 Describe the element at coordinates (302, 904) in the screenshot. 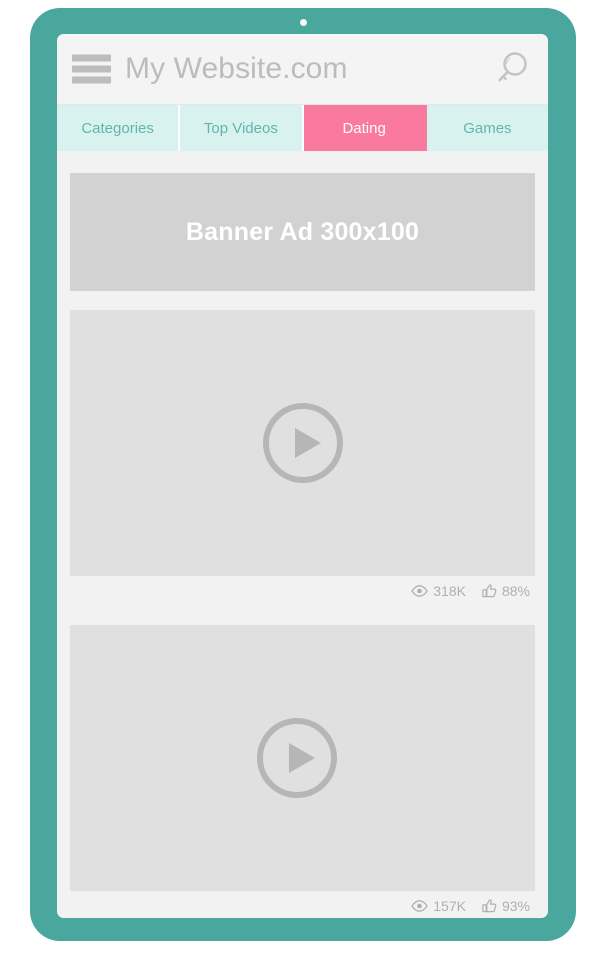

I see `video-stats: 157K 93%` at that location.